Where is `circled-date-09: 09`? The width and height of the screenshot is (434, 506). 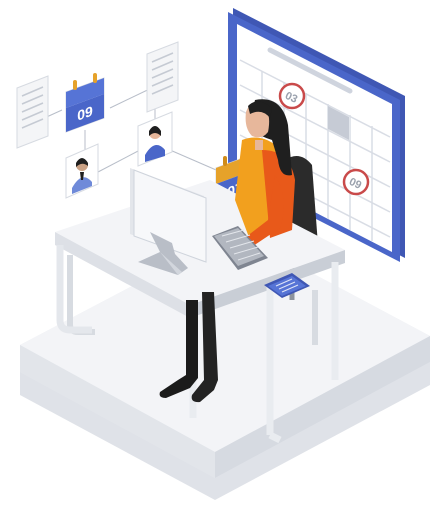
circled-date-09: 09 is located at coordinates (356, 182).